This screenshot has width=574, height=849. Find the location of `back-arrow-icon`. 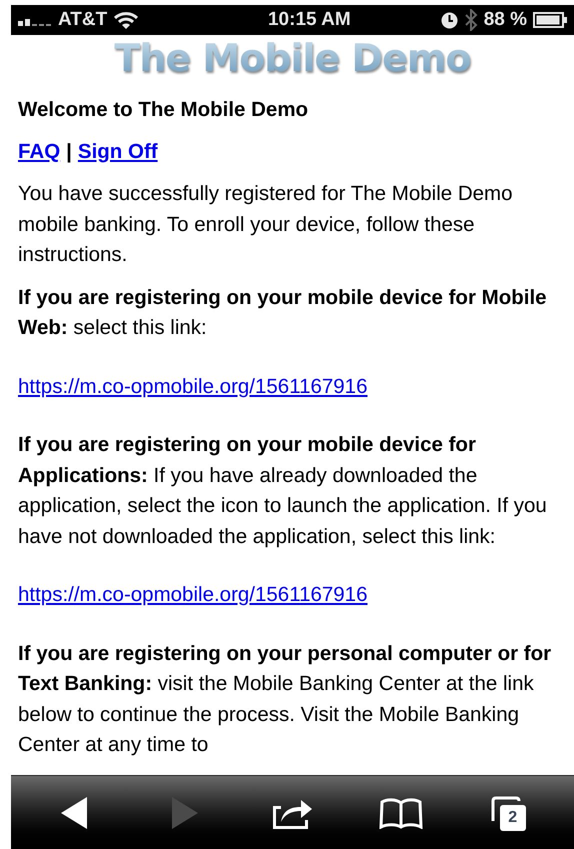

back-arrow-icon is located at coordinates (75, 812).